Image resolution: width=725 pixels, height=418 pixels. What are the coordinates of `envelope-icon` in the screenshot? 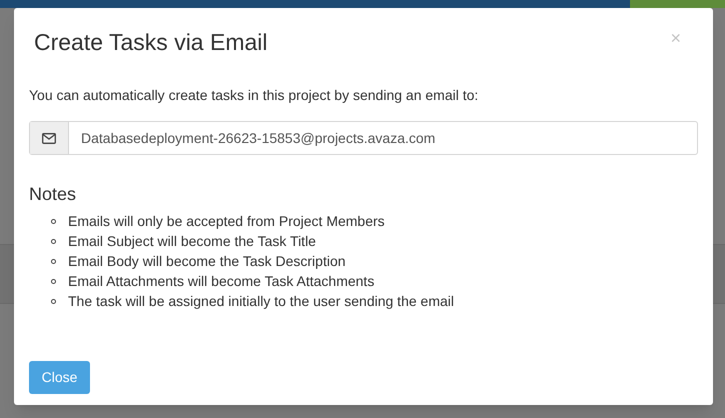 It's located at (49, 138).